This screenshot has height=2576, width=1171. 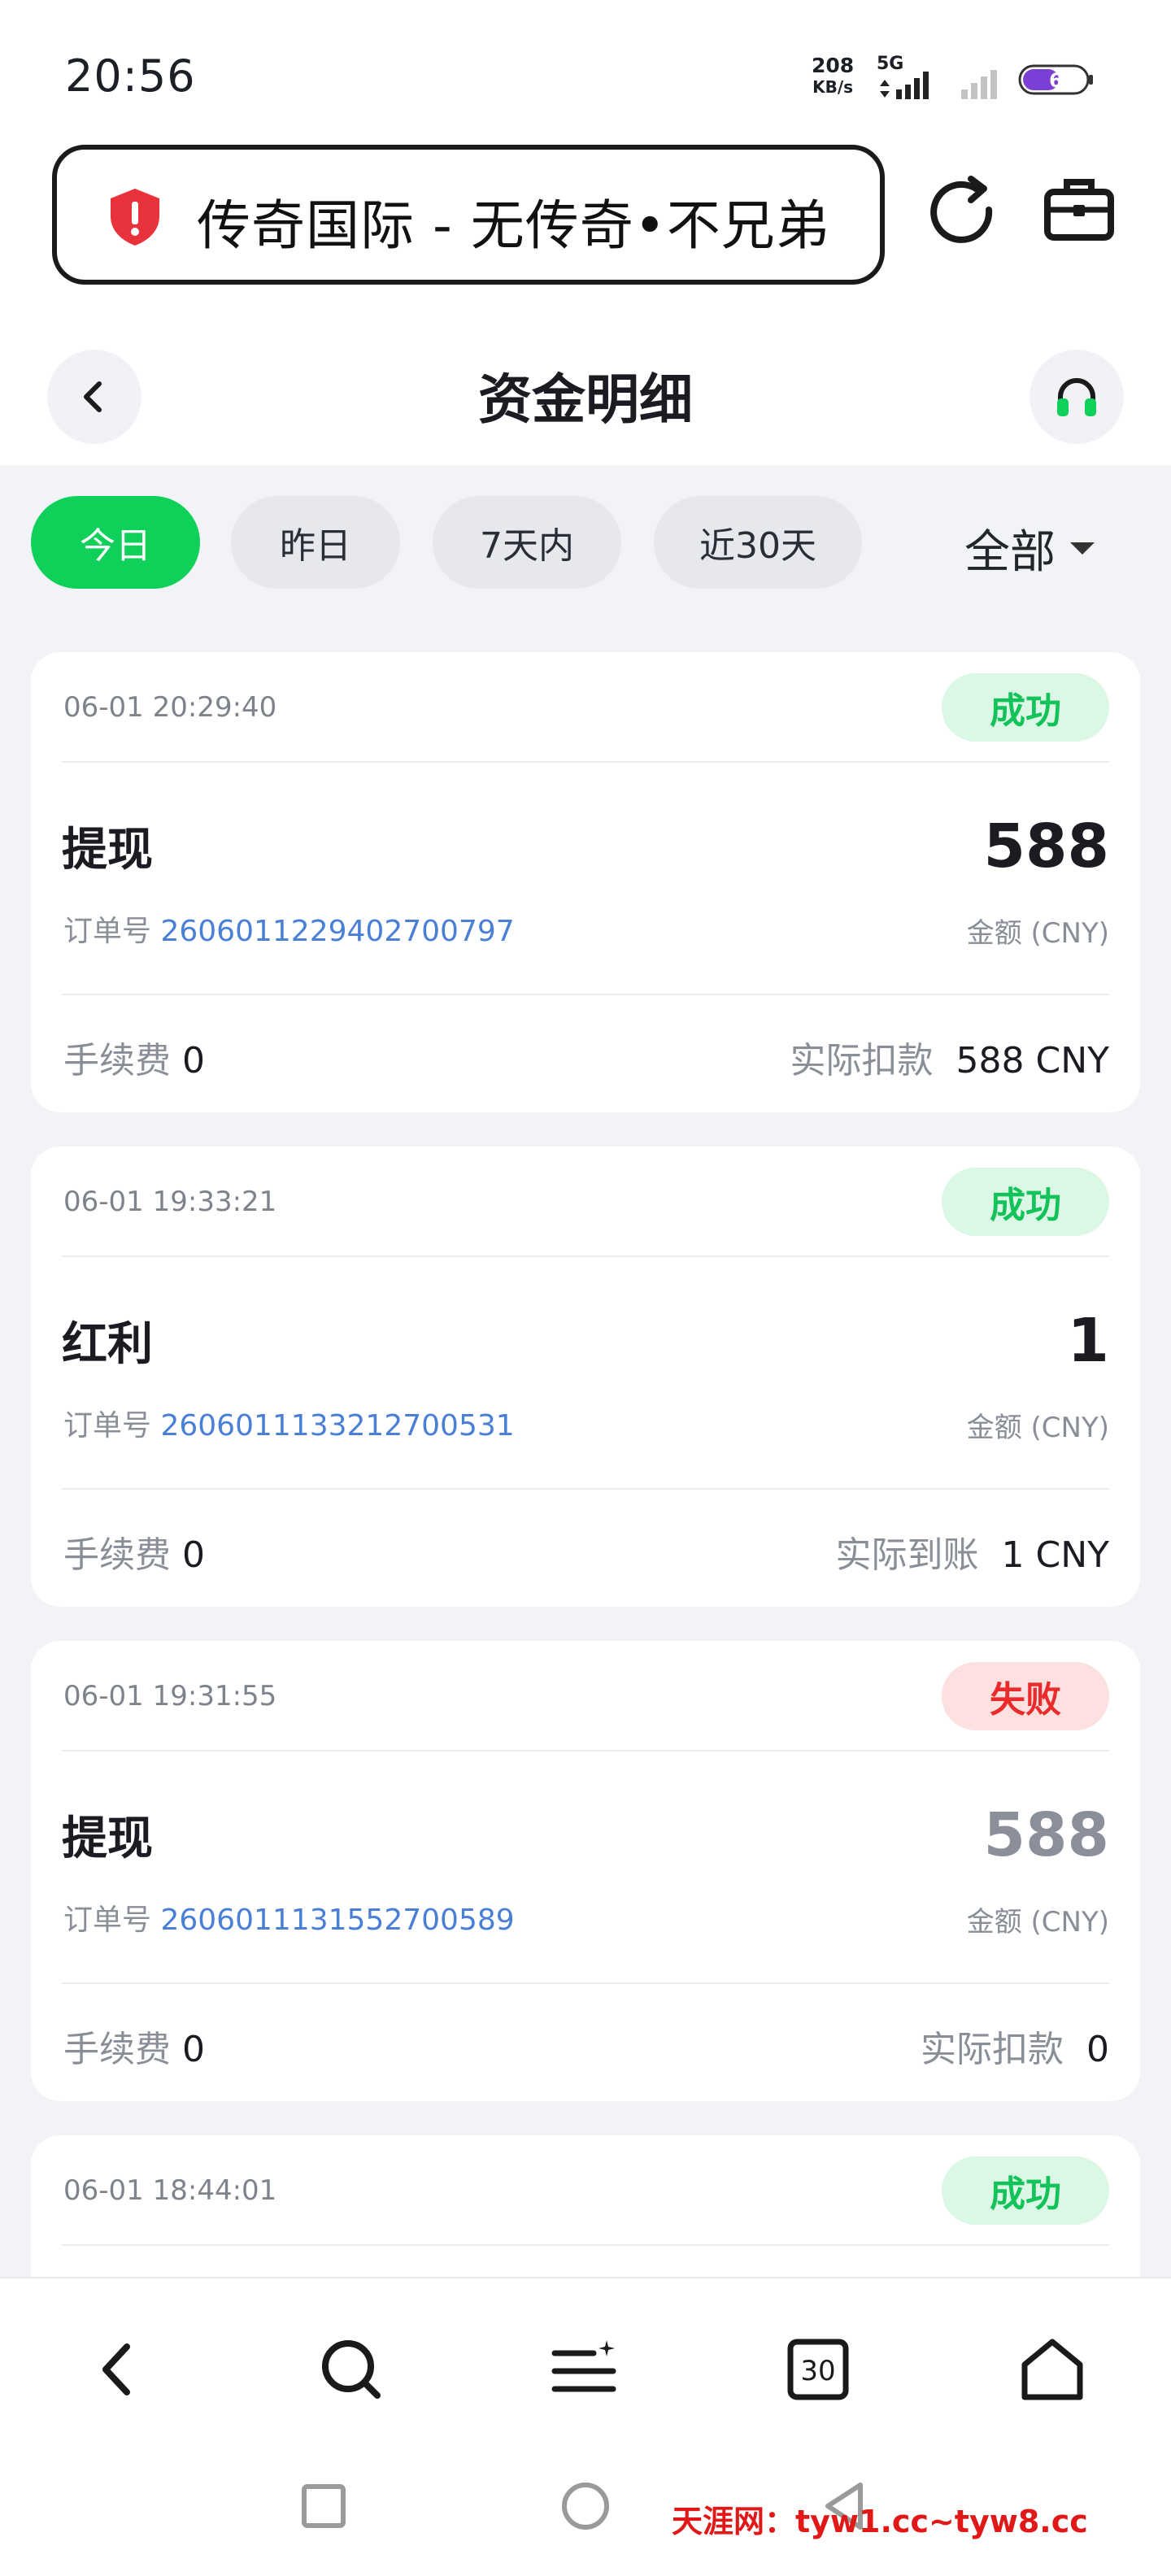 I want to click on tabs-icon: 30, so click(x=818, y=2370).